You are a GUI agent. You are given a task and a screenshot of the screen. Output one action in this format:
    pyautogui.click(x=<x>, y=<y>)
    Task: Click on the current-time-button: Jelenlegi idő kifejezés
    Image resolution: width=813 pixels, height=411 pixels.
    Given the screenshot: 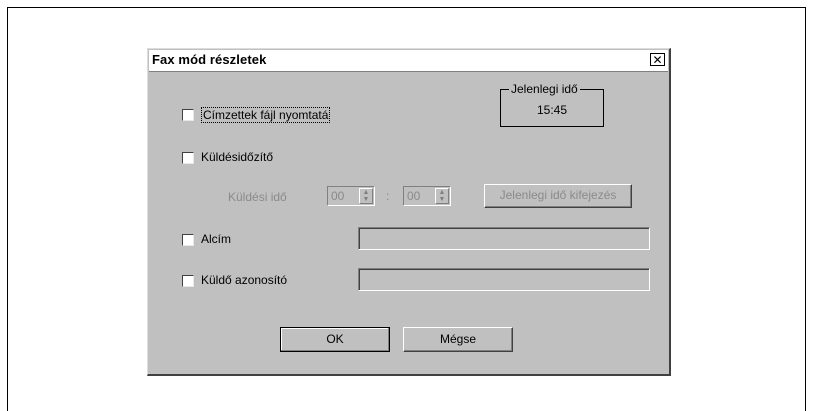 What is the action you would take?
    pyautogui.click(x=558, y=196)
    